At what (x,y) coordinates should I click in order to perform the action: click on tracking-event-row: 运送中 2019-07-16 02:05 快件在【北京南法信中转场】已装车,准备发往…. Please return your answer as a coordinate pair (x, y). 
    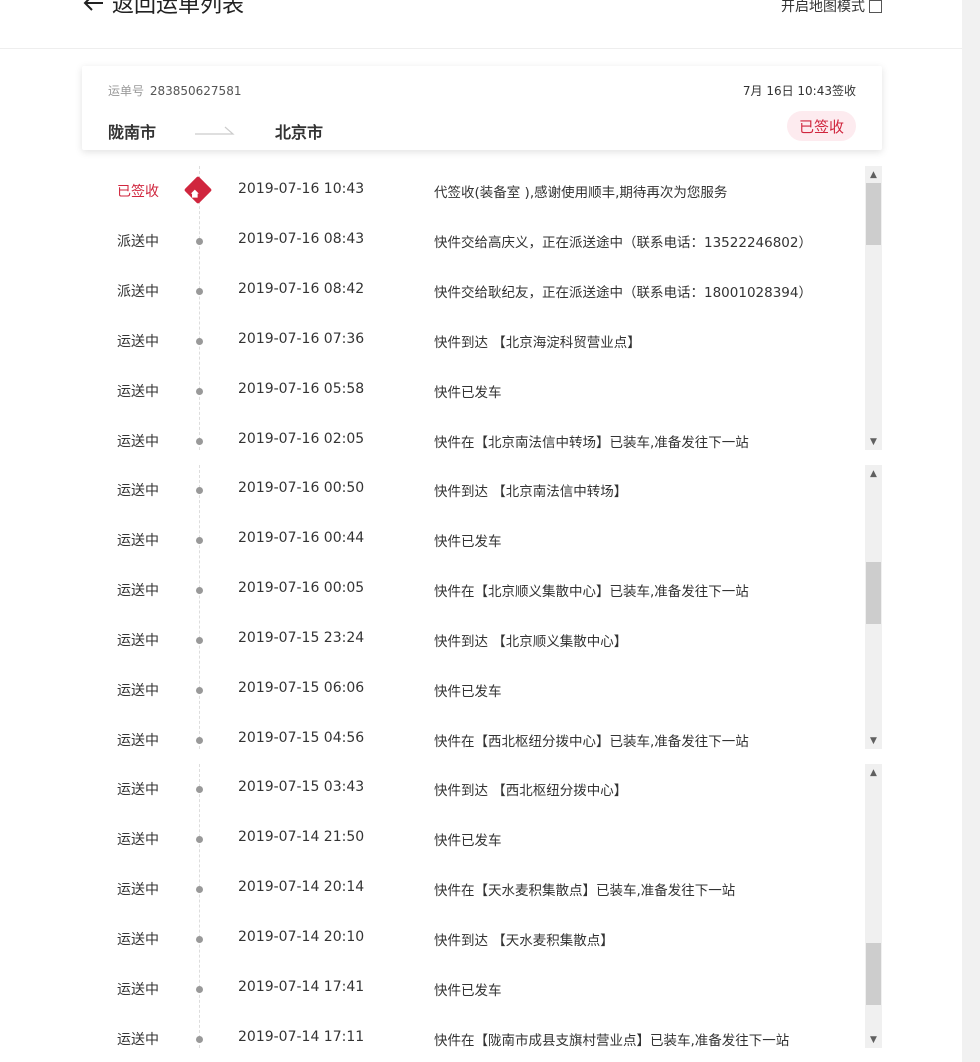
    Looking at the image, I should click on (481, 433).